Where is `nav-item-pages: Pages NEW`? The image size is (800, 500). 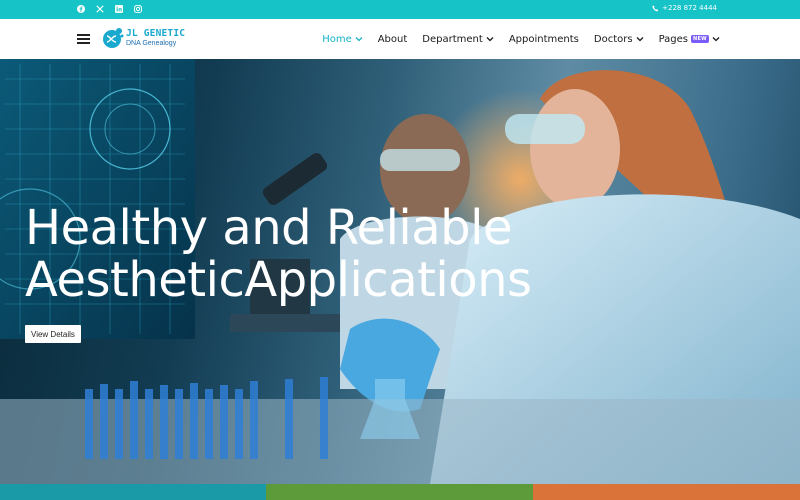 nav-item-pages: Pages NEW is located at coordinates (689, 39).